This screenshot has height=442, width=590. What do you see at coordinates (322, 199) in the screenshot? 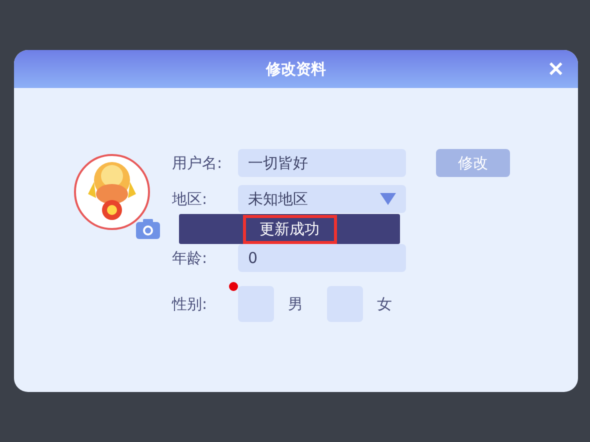
I see `region-select: 未知地区` at bounding box center [322, 199].